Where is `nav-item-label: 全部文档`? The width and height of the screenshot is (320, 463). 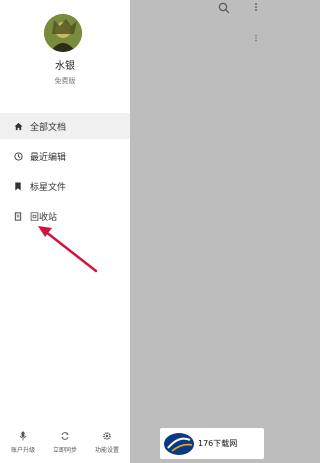
nav-item-label: 全部文档 is located at coordinates (48, 127).